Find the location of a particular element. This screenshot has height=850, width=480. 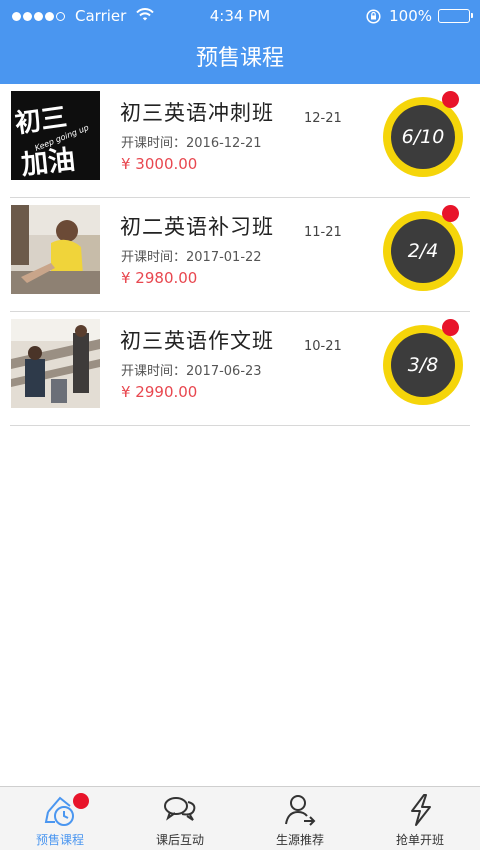

enrollment-badge: 3/8 is located at coordinates (425, 364).